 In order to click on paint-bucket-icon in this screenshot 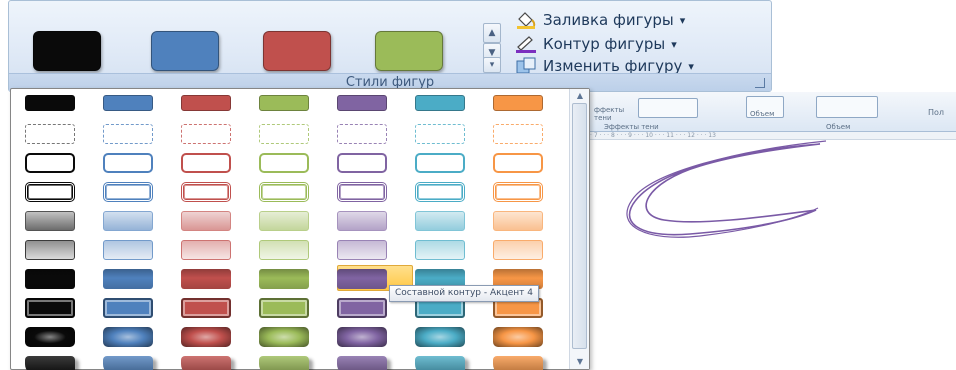, I will do `click(526, 20)`.